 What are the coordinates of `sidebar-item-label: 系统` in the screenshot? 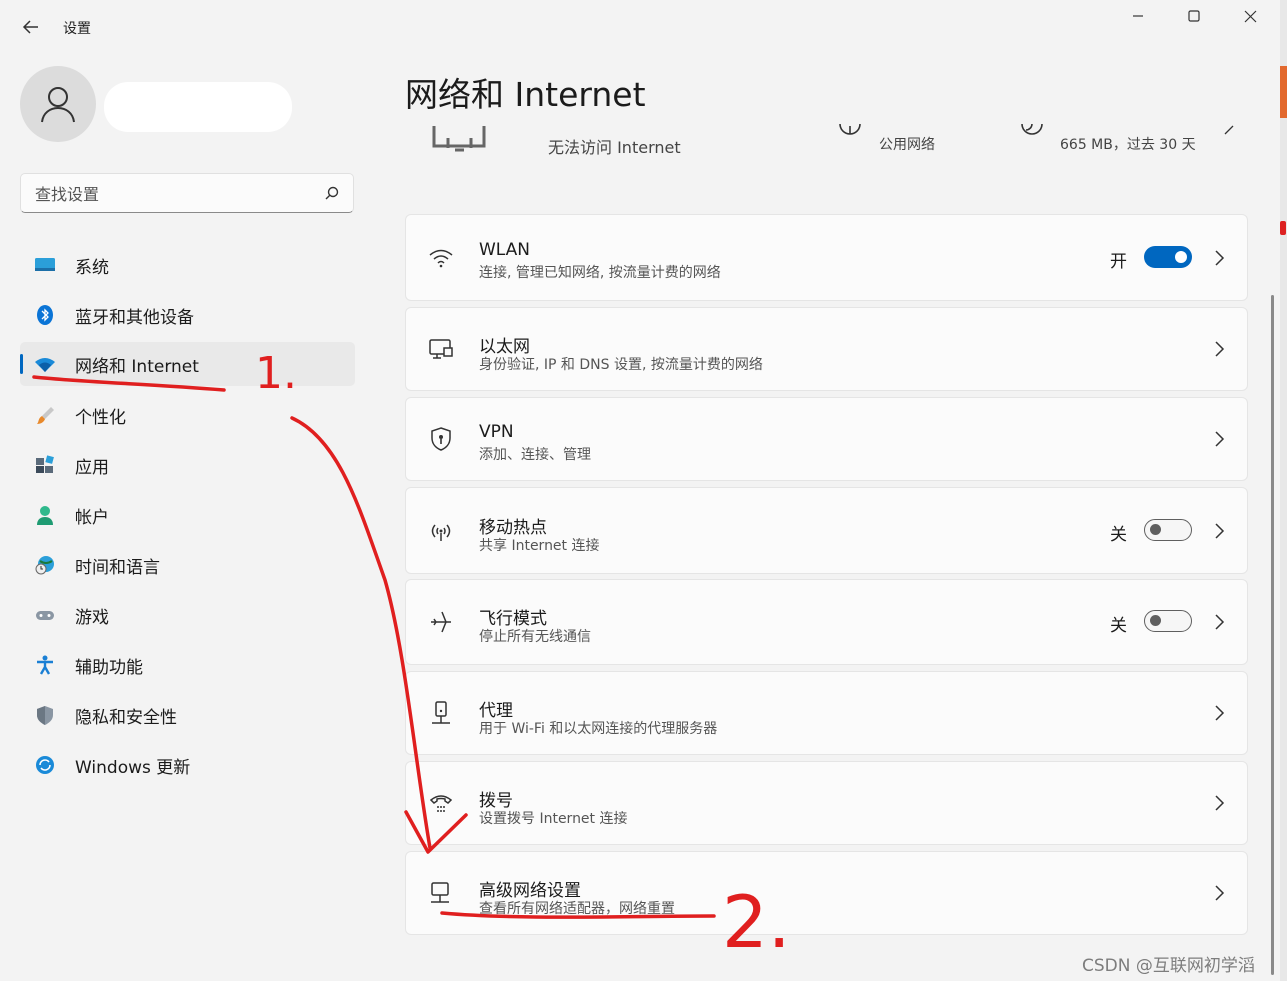 It's located at (92, 268).